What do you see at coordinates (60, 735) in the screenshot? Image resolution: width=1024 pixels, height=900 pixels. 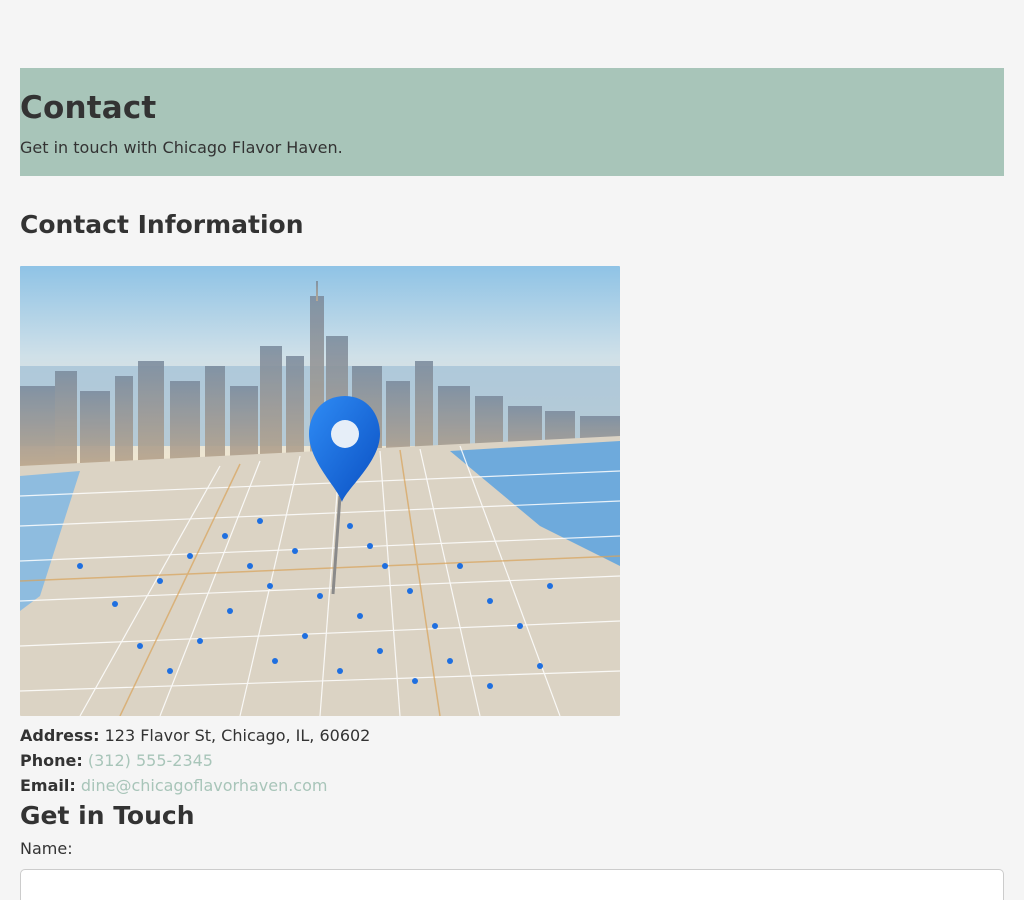 I see `address-label: Address:` at bounding box center [60, 735].